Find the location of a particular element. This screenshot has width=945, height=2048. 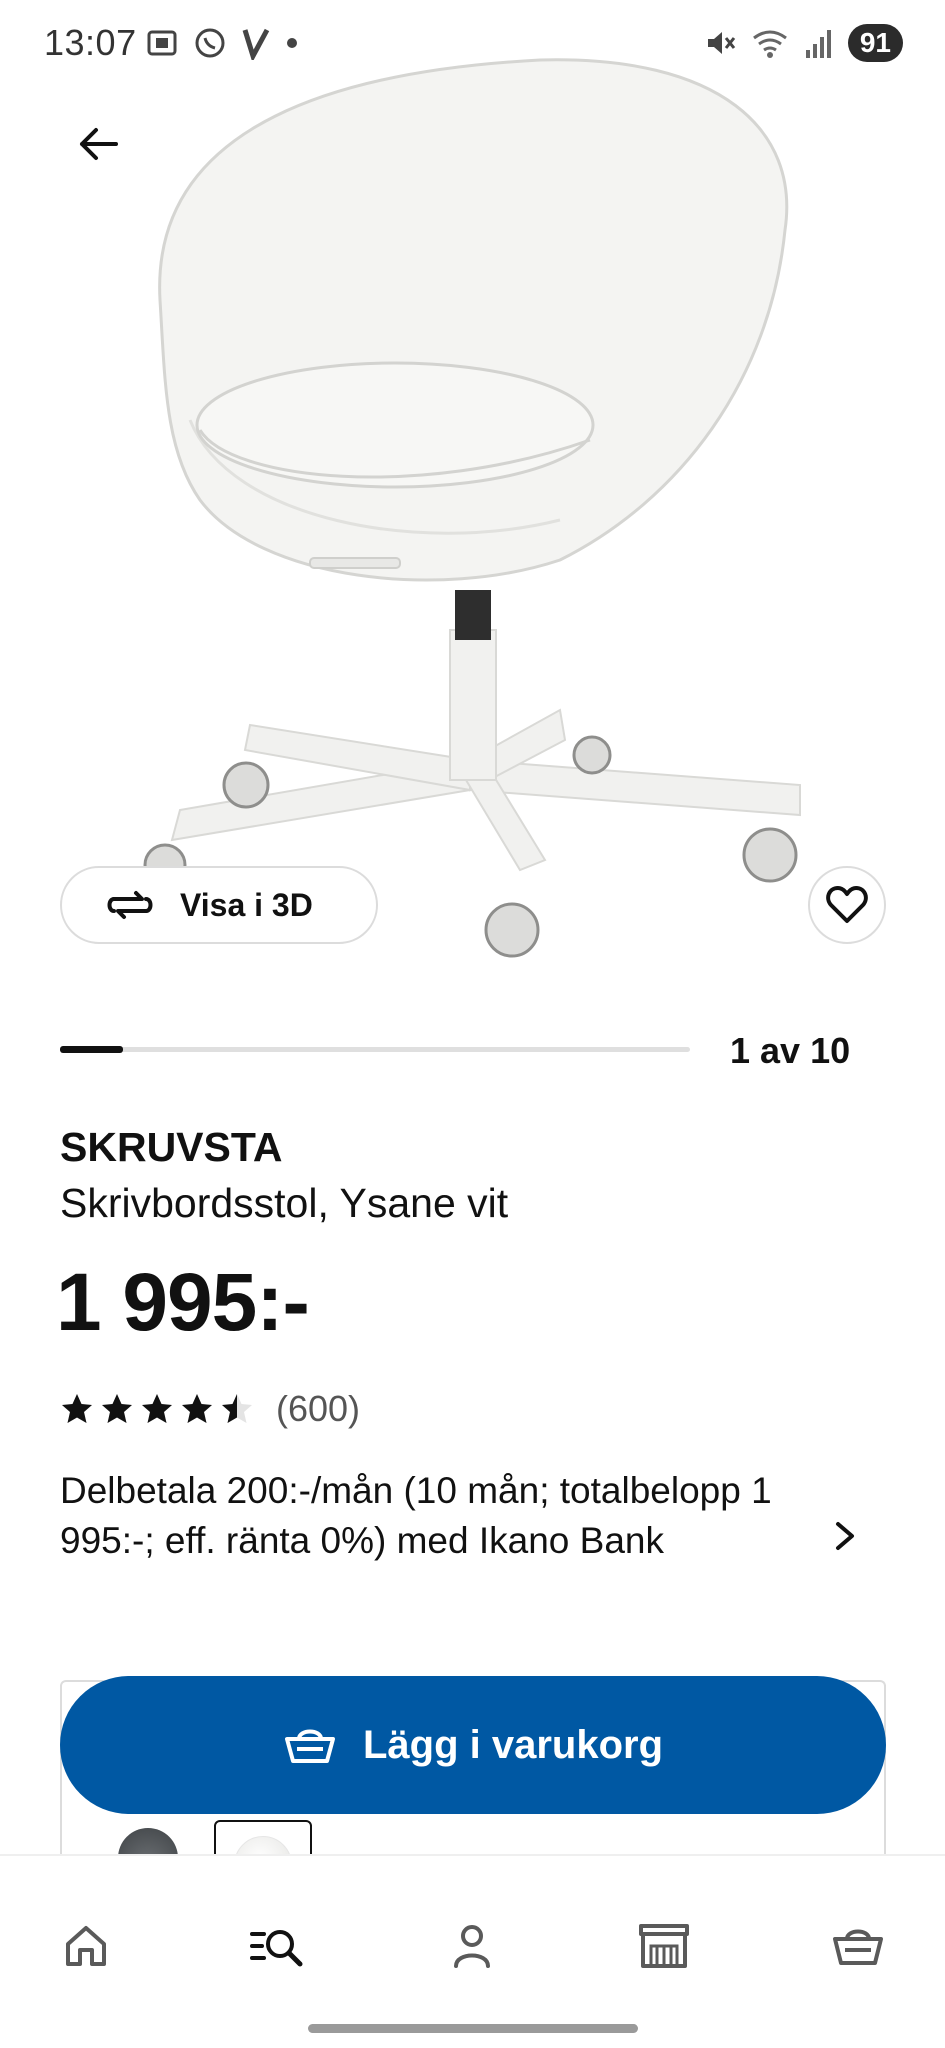

nav-search is located at coordinates (278, 1946).